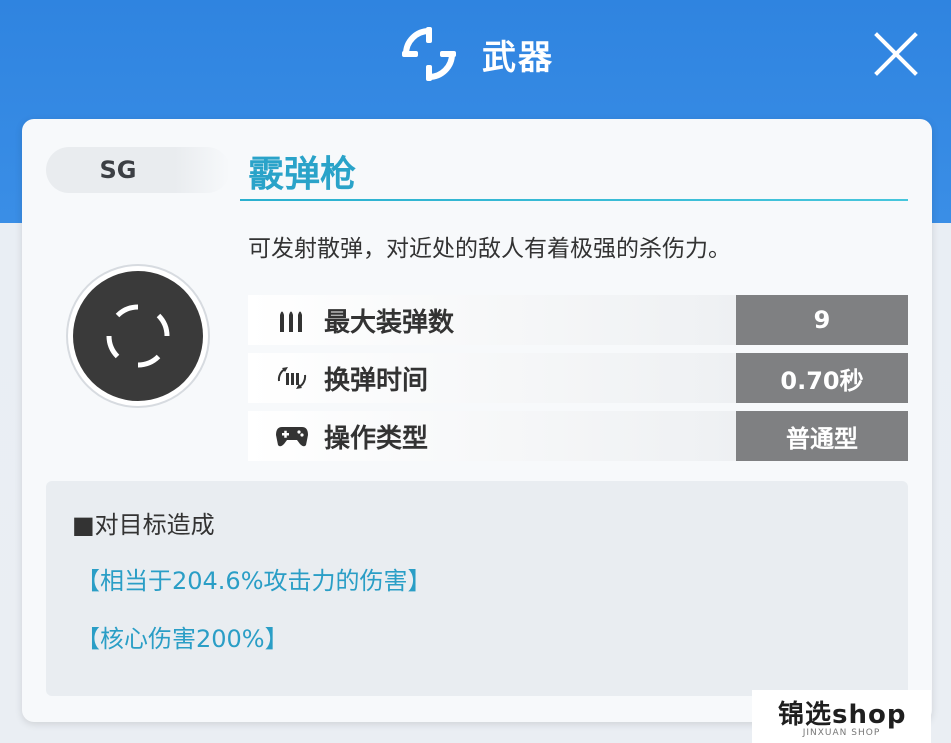  Describe the element at coordinates (518, 57) in the screenshot. I see `header-title: 武器` at that location.